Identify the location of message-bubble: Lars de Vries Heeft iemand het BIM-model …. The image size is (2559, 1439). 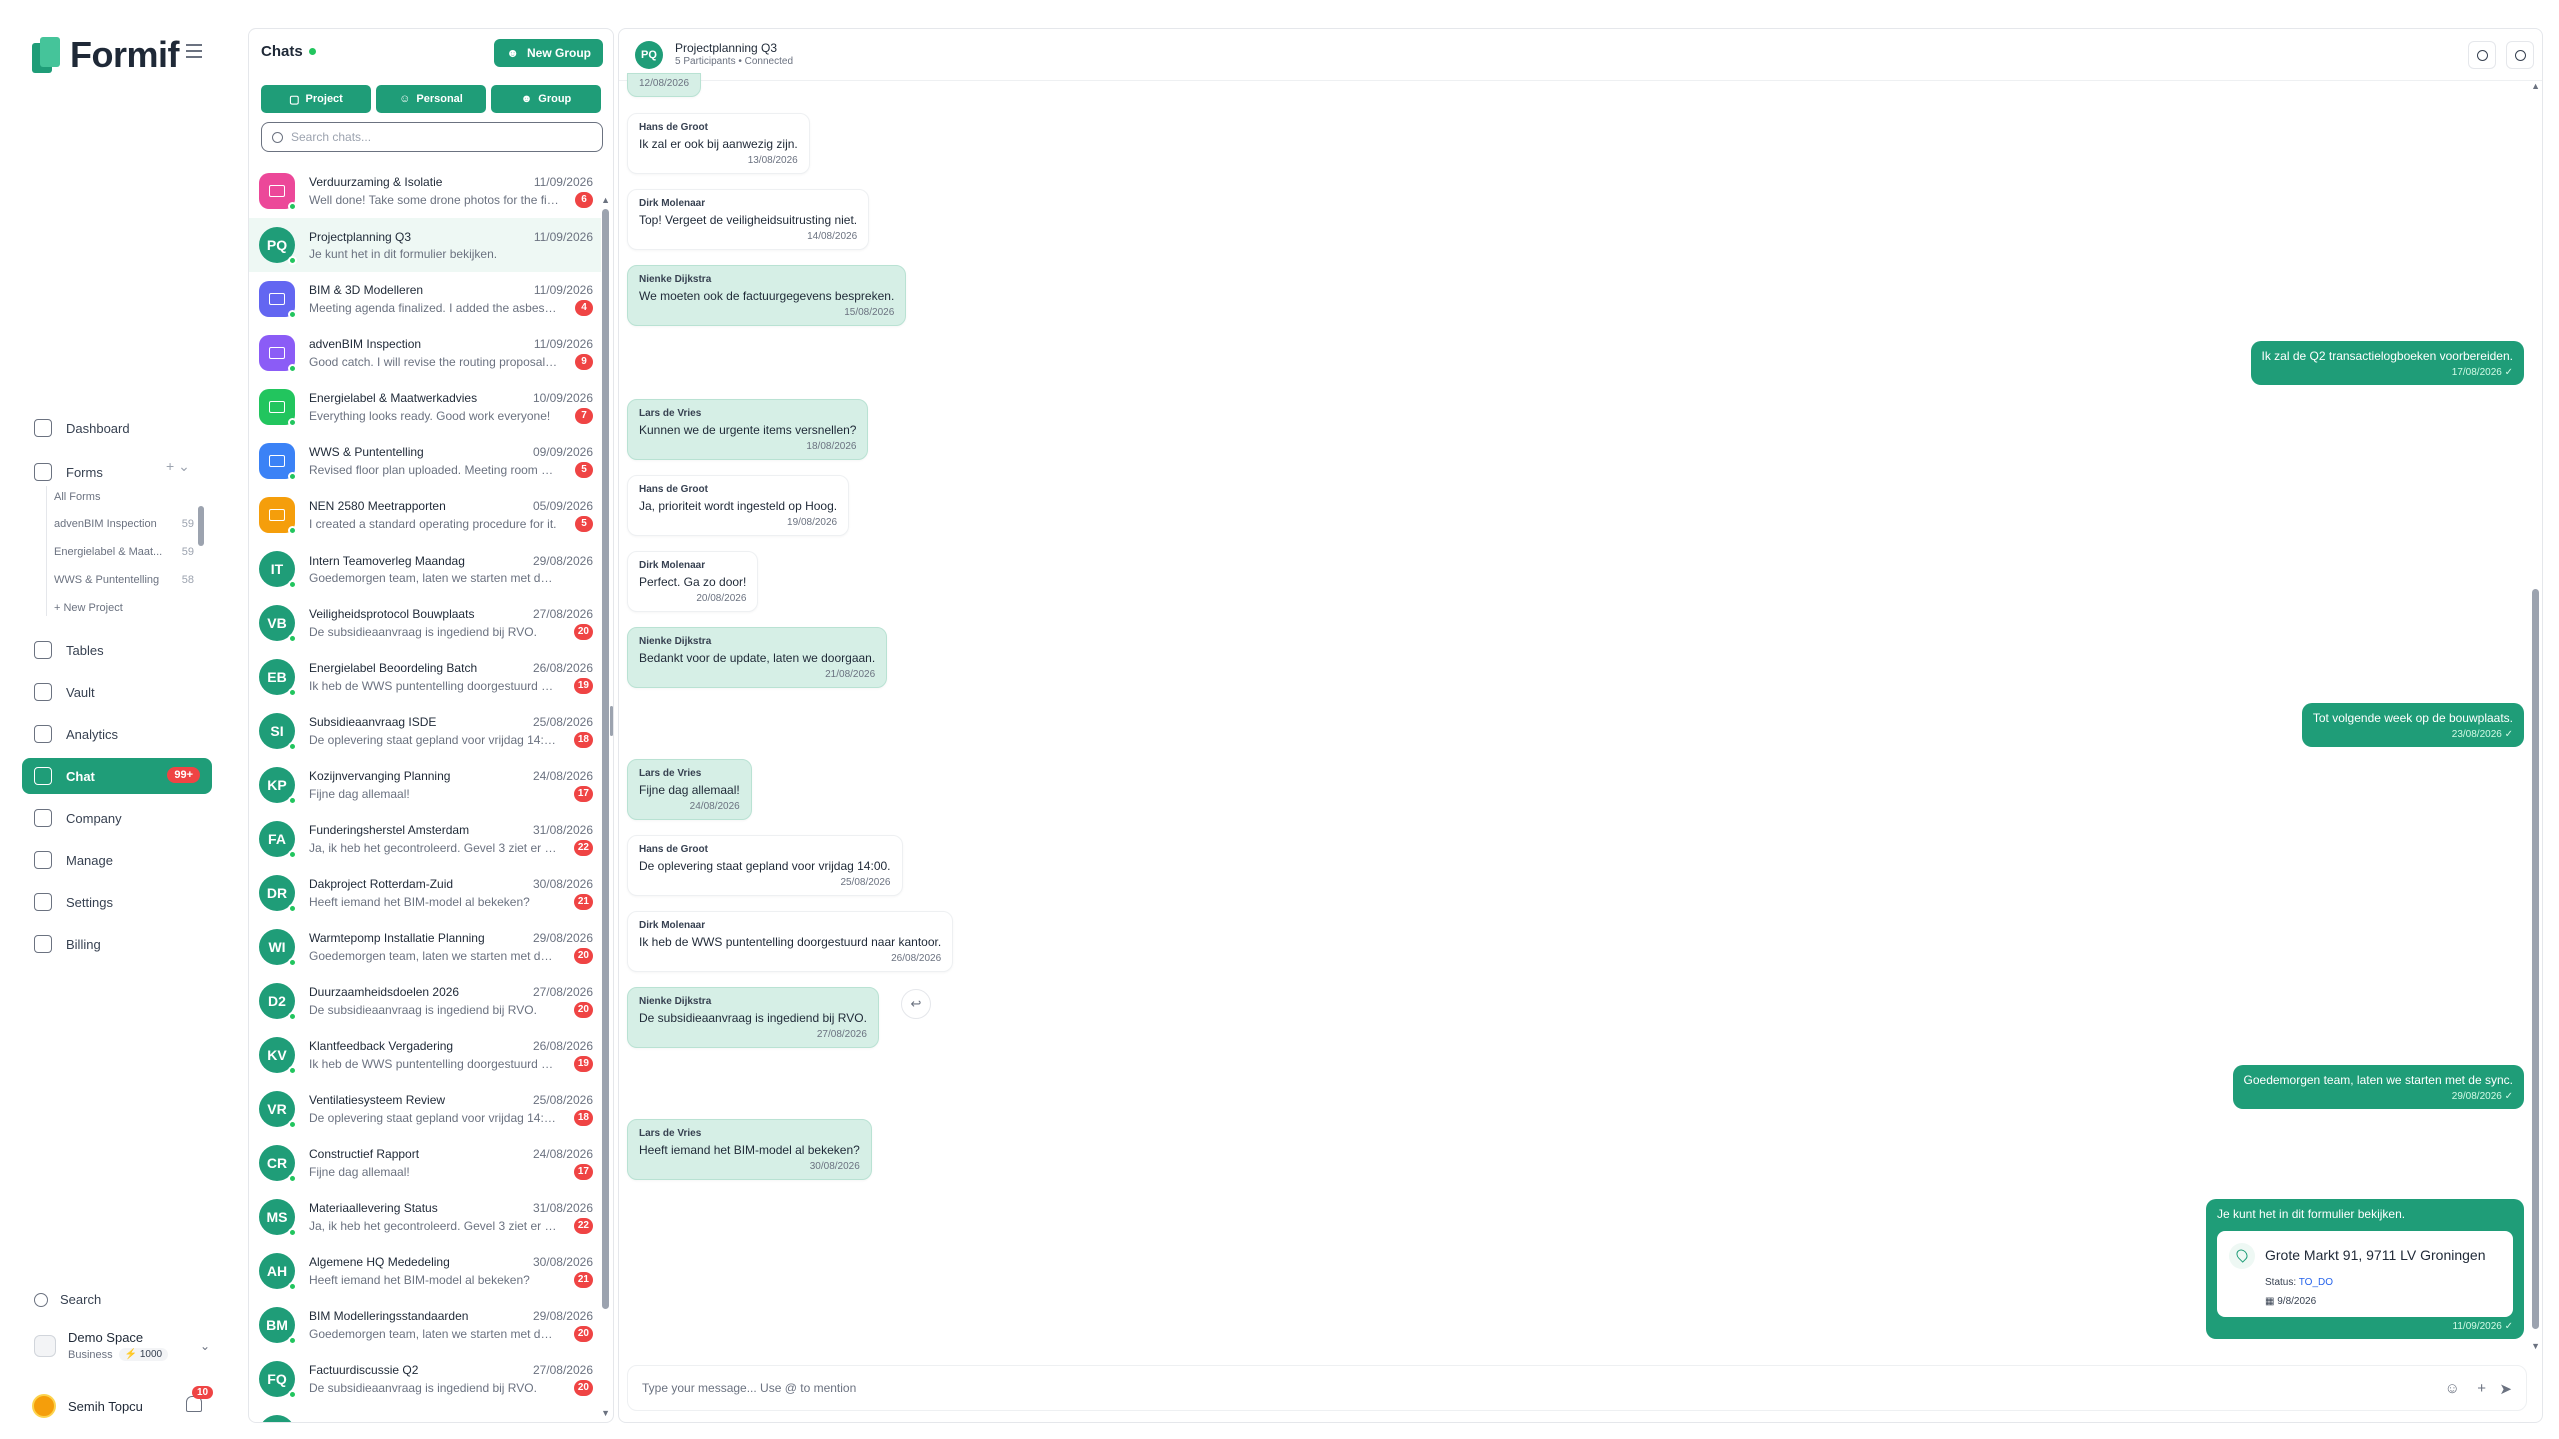
(749, 1149).